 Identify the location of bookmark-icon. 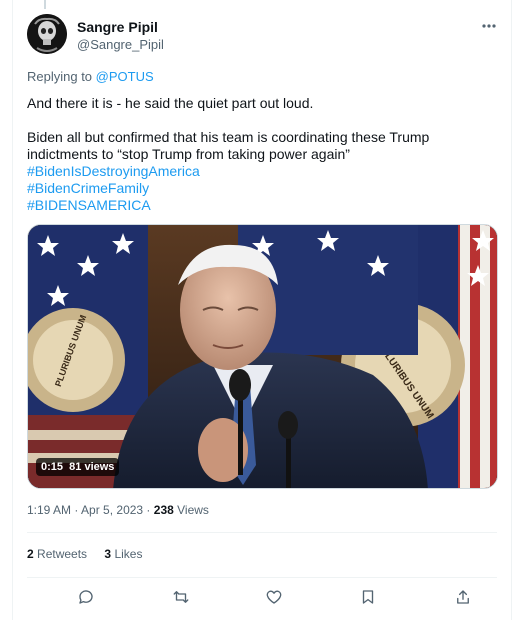
(368, 597).